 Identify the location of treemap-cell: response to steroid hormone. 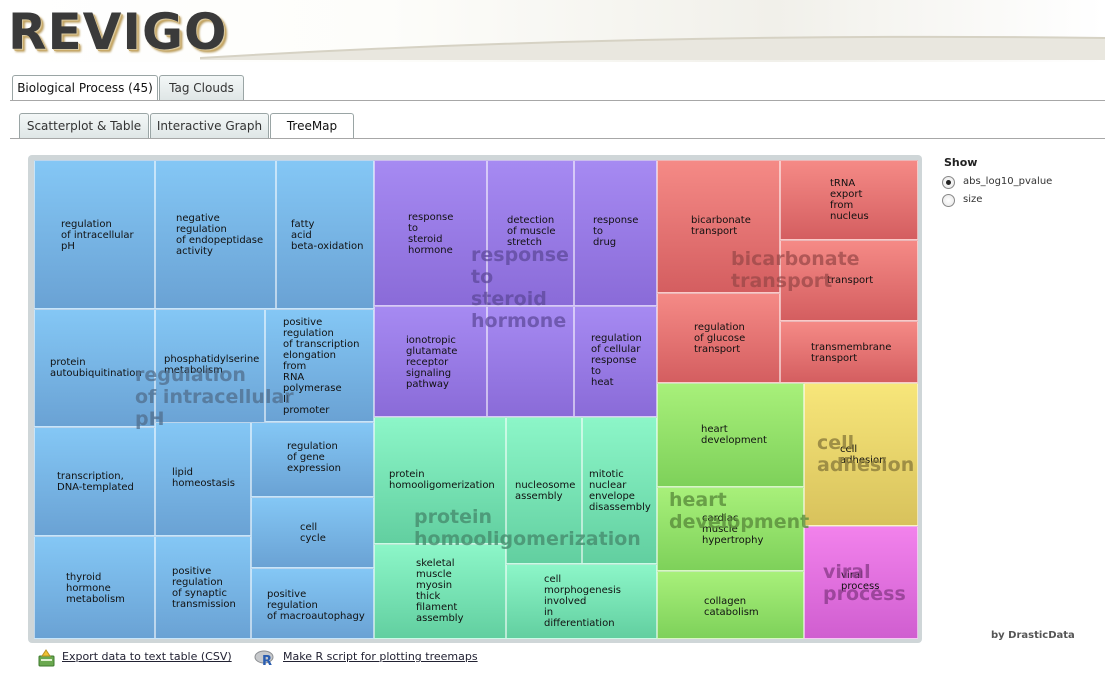
(430, 233).